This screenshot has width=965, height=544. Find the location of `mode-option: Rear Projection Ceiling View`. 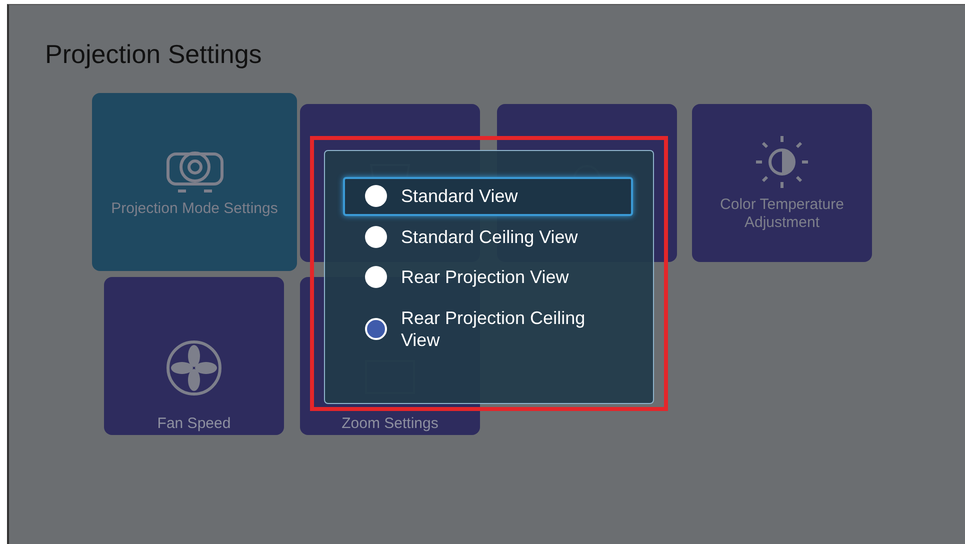

mode-option: Rear Projection Ceiling View is located at coordinates (488, 329).